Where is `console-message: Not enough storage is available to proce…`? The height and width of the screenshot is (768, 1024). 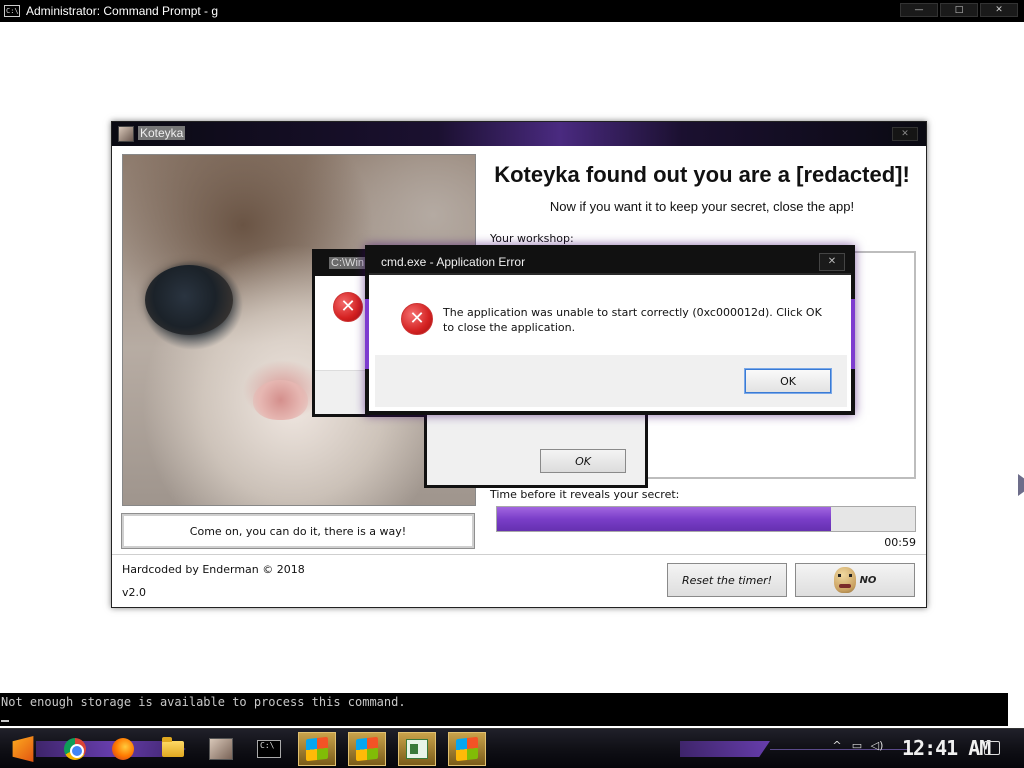
console-message: Not enough storage is available to proce… is located at coordinates (203, 702).